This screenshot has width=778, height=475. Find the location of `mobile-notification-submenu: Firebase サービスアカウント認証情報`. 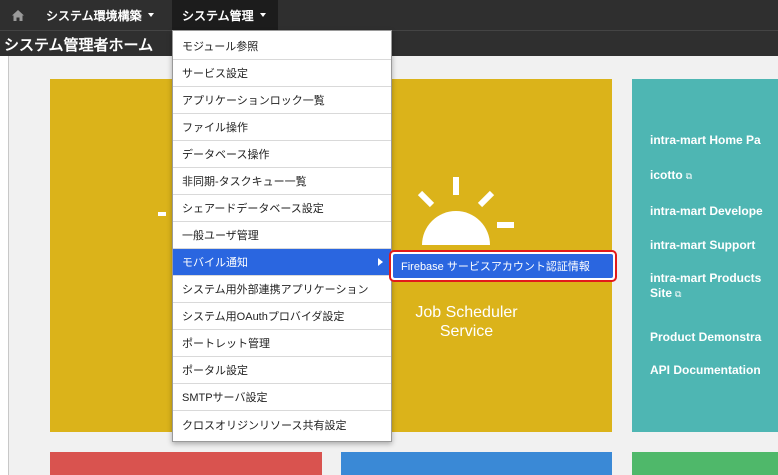

mobile-notification-submenu: Firebase サービスアカウント認証情報 is located at coordinates (503, 266).